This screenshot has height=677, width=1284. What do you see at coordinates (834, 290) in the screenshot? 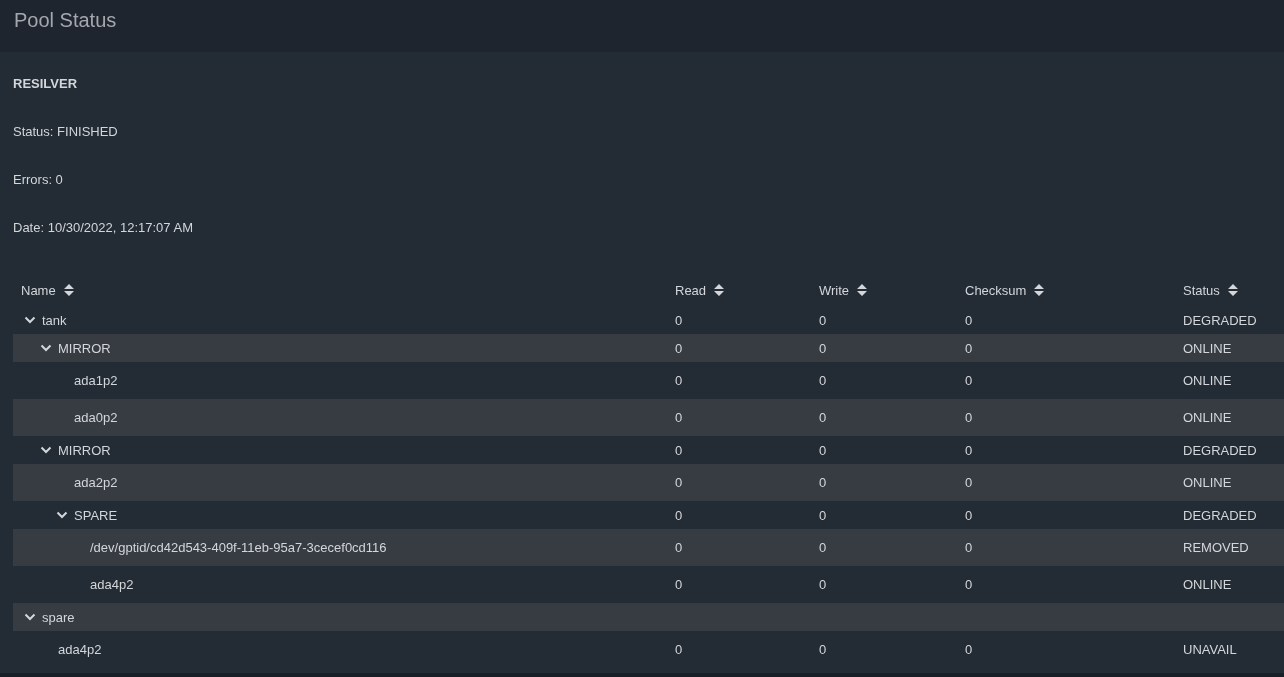
I see `column-header: Write` at bounding box center [834, 290].